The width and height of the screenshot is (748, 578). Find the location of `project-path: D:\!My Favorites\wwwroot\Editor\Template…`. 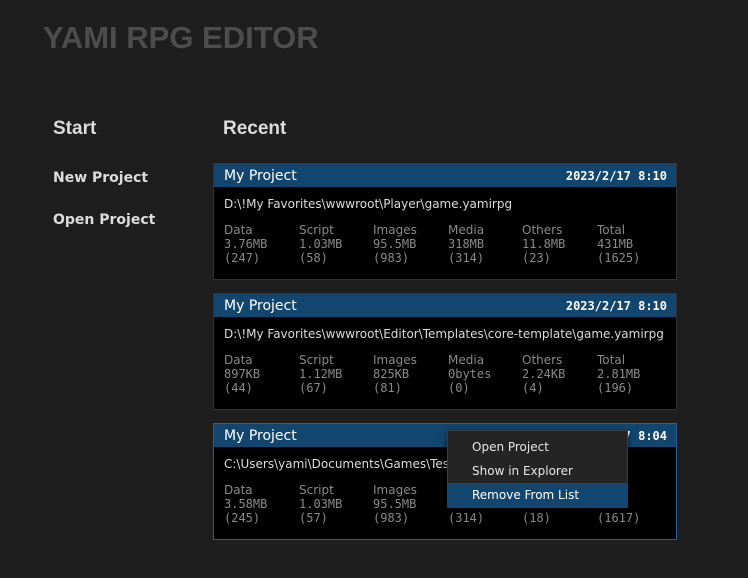

project-path: D:\!My Favorites\wwwroot\Editor\Template… is located at coordinates (444, 334).